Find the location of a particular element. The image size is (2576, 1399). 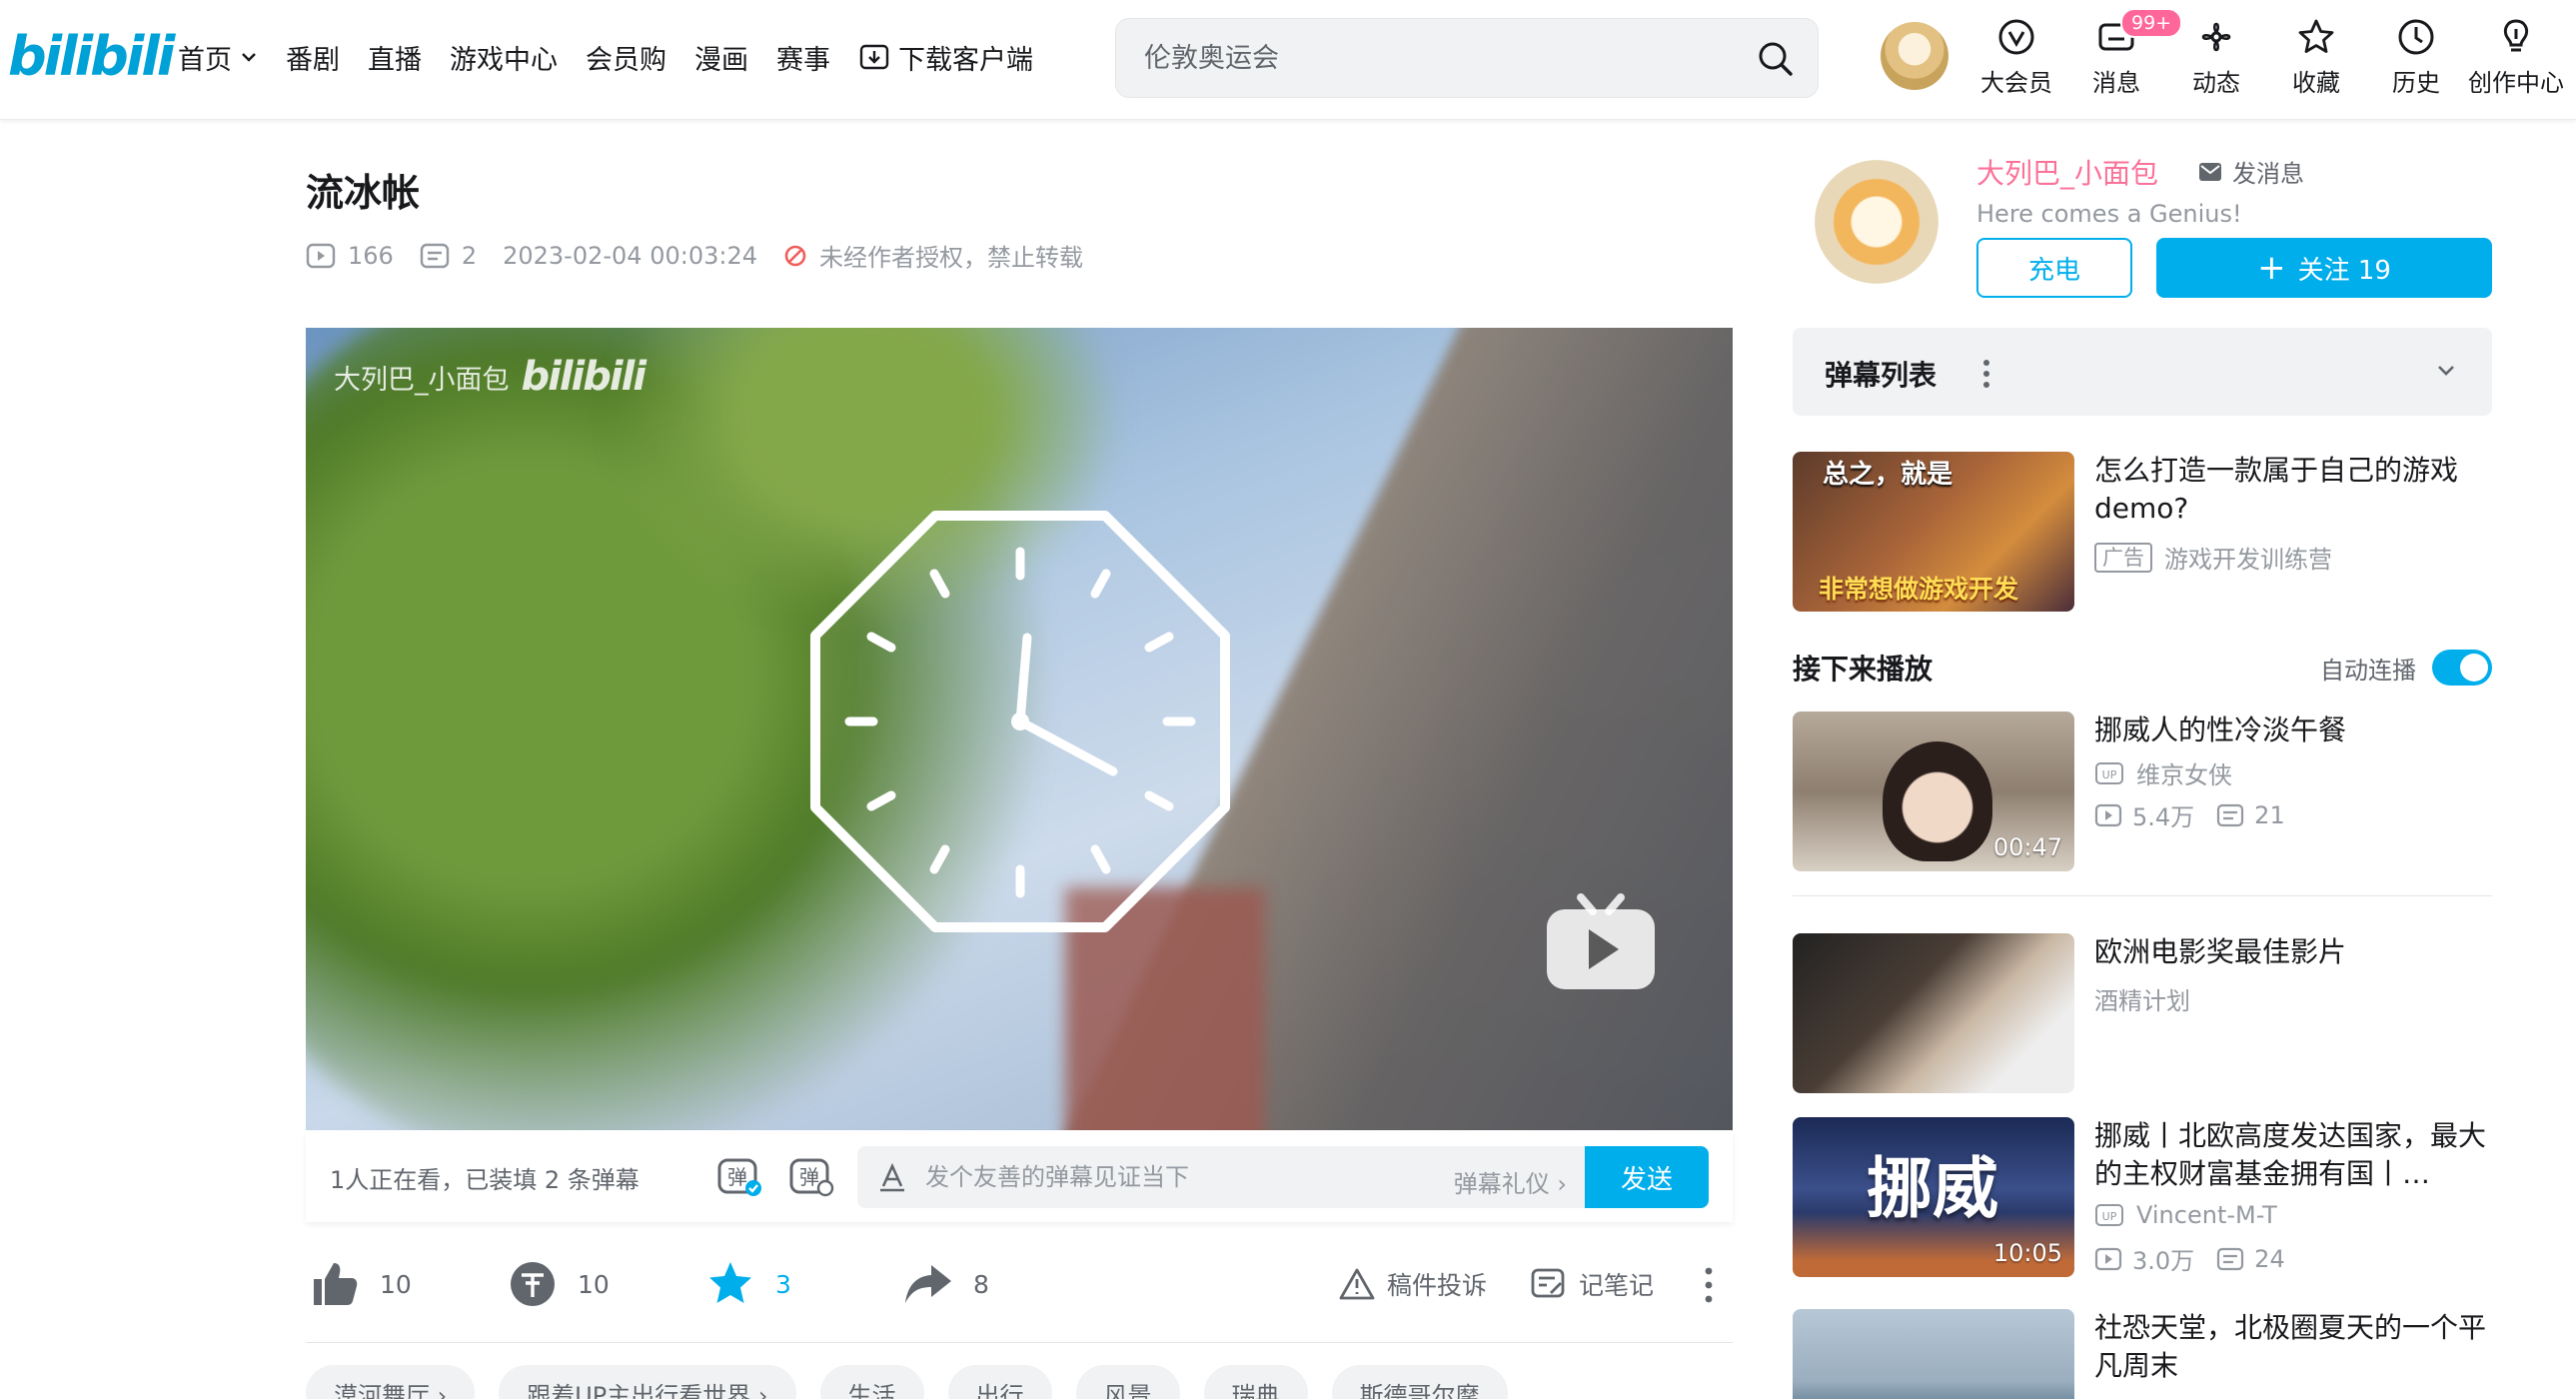

action-favorites: 收藏 is located at coordinates (2316, 57).